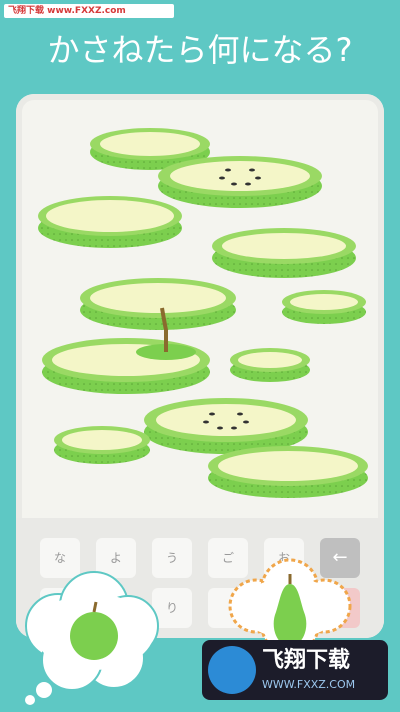 The width and height of the screenshot is (400, 712). Describe the element at coordinates (306, 660) in the screenshot. I see `watermark-brand: 飞翔下载` at that location.